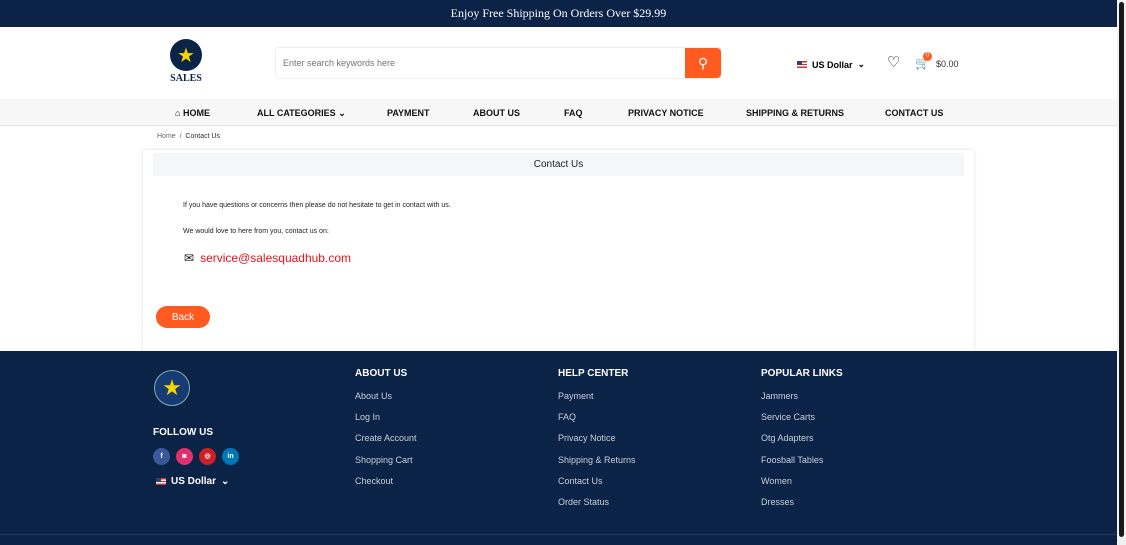 This screenshot has height=545, width=1126. What do you see at coordinates (947, 64) in the screenshot?
I see `cart-total: $0.00` at bounding box center [947, 64].